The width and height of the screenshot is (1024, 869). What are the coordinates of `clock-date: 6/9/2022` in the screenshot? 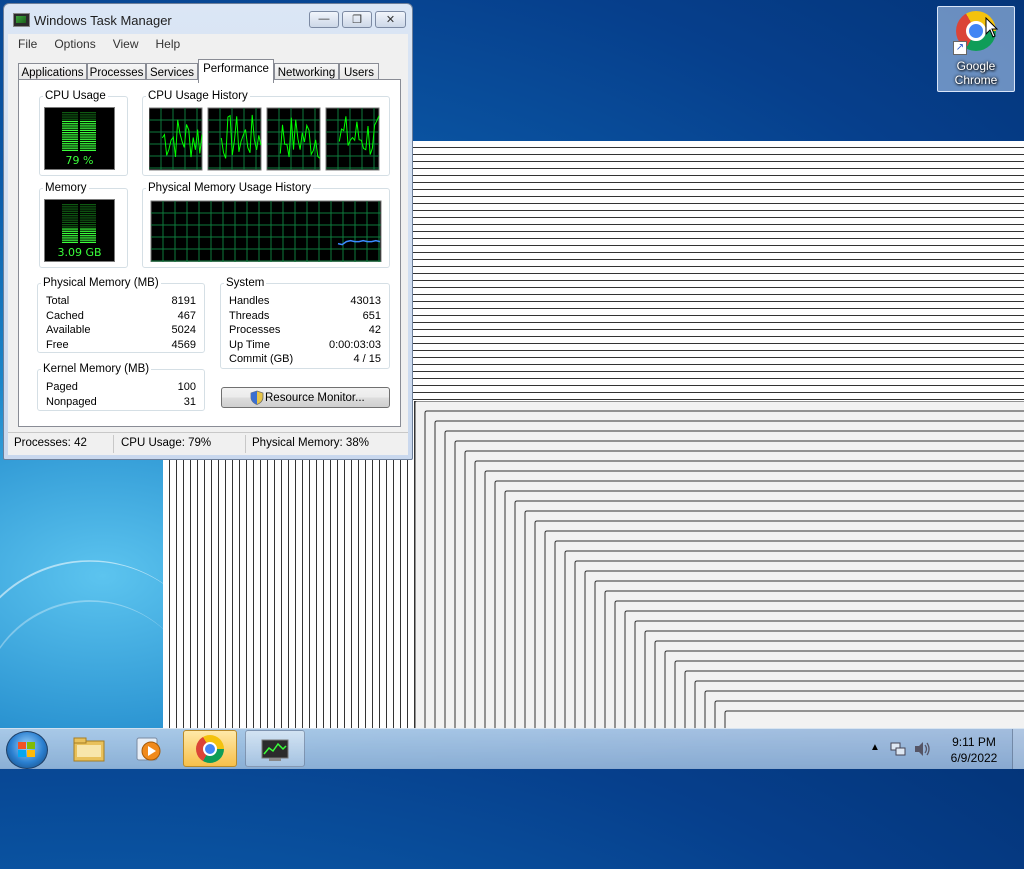 It's located at (974, 758).